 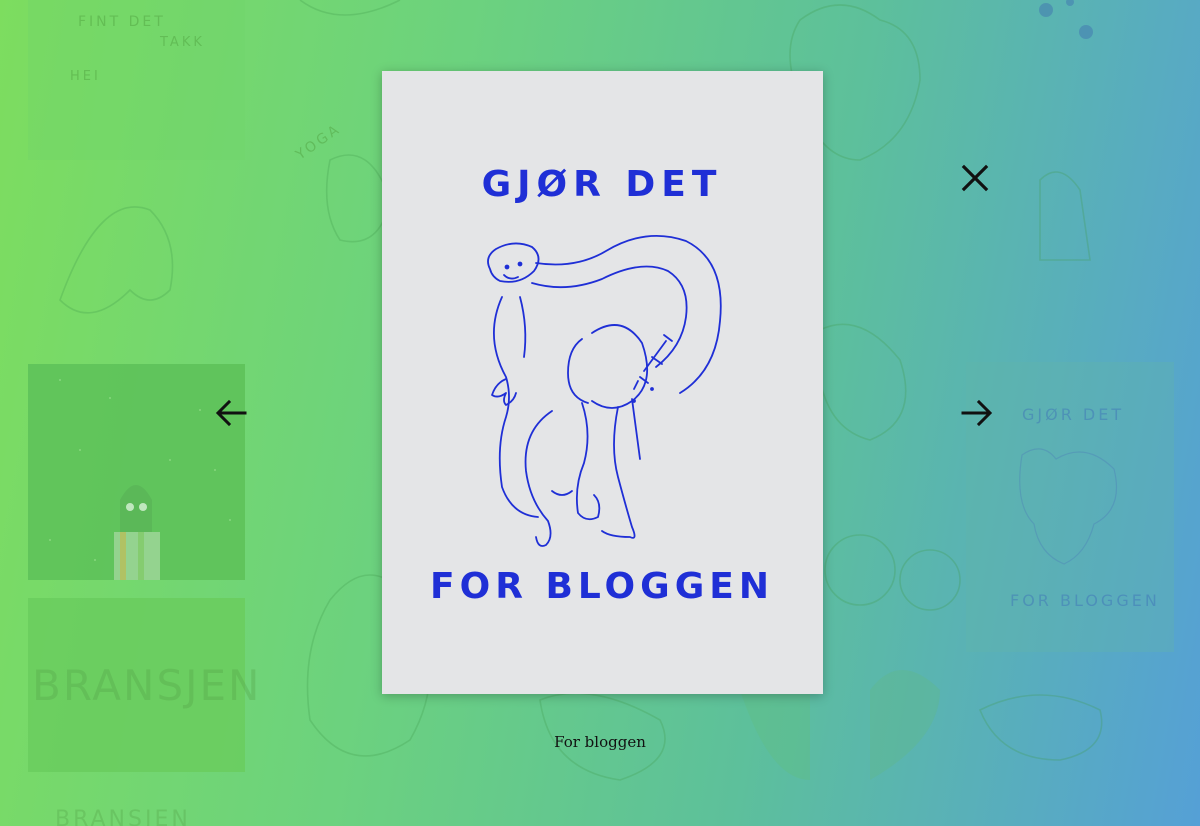 What do you see at coordinates (122, 22) in the screenshot?
I see `bg-text: FINT DET` at bounding box center [122, 22].